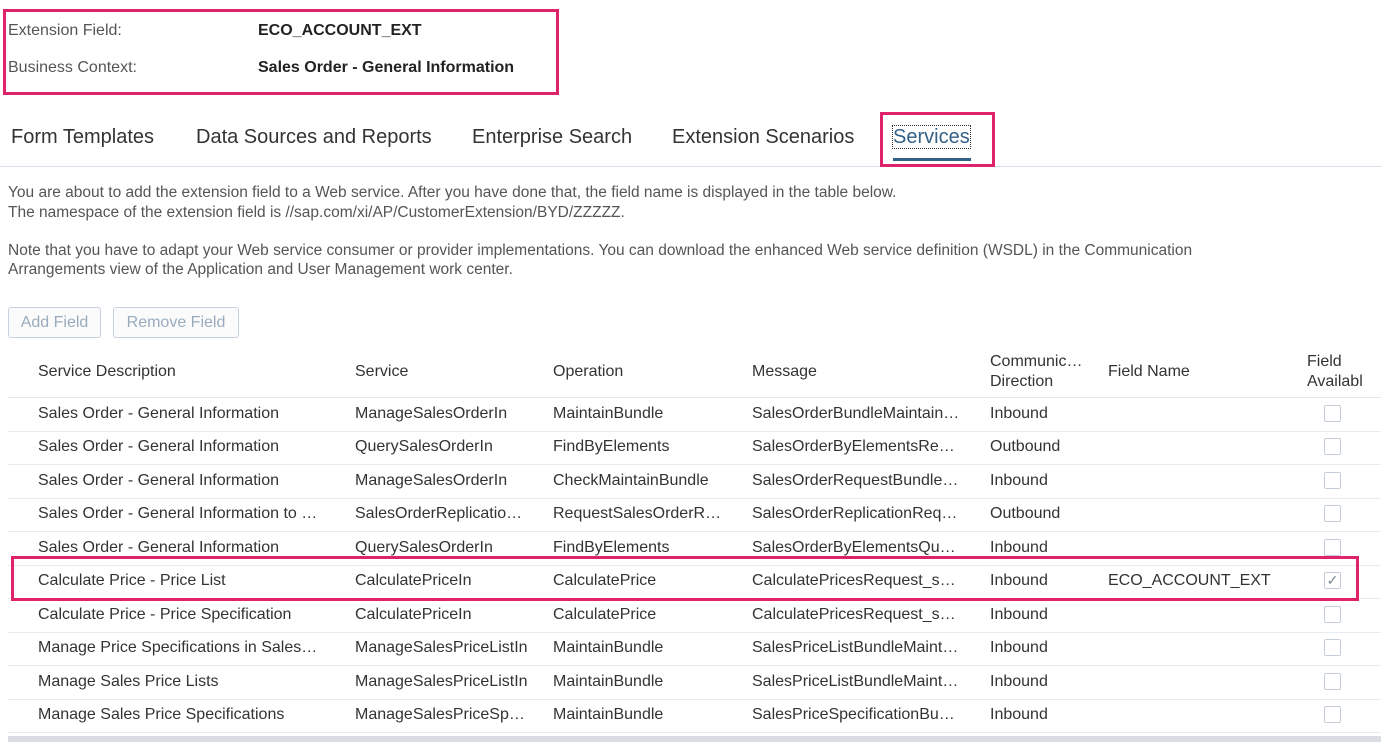  I want to click on column-header-operation: Operation, so click(588, 372).